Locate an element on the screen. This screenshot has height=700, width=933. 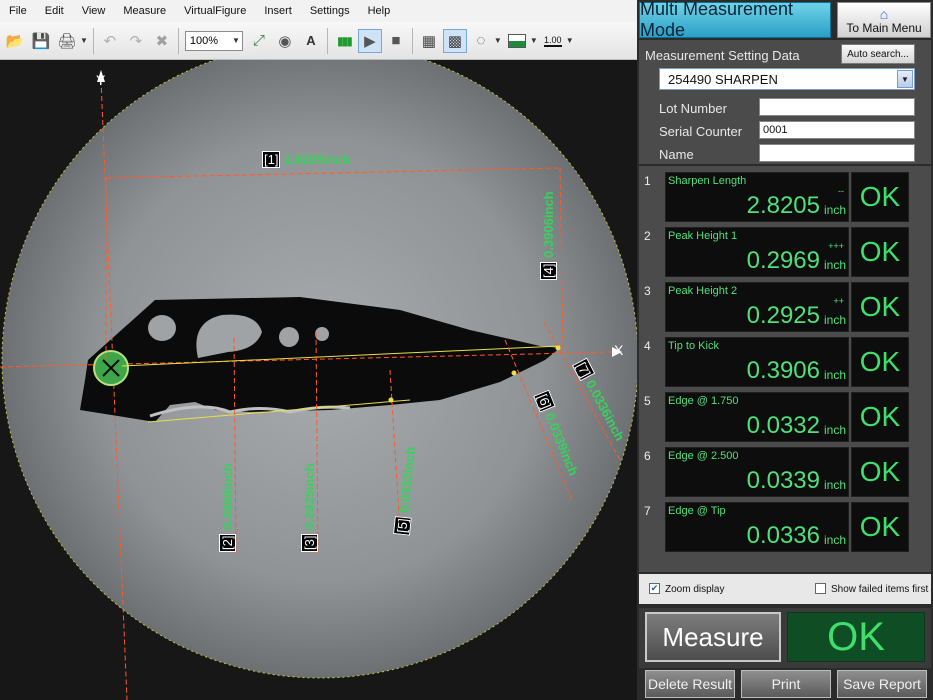
measurement-text: 2.8205inch is located at coordinates (317, 159).